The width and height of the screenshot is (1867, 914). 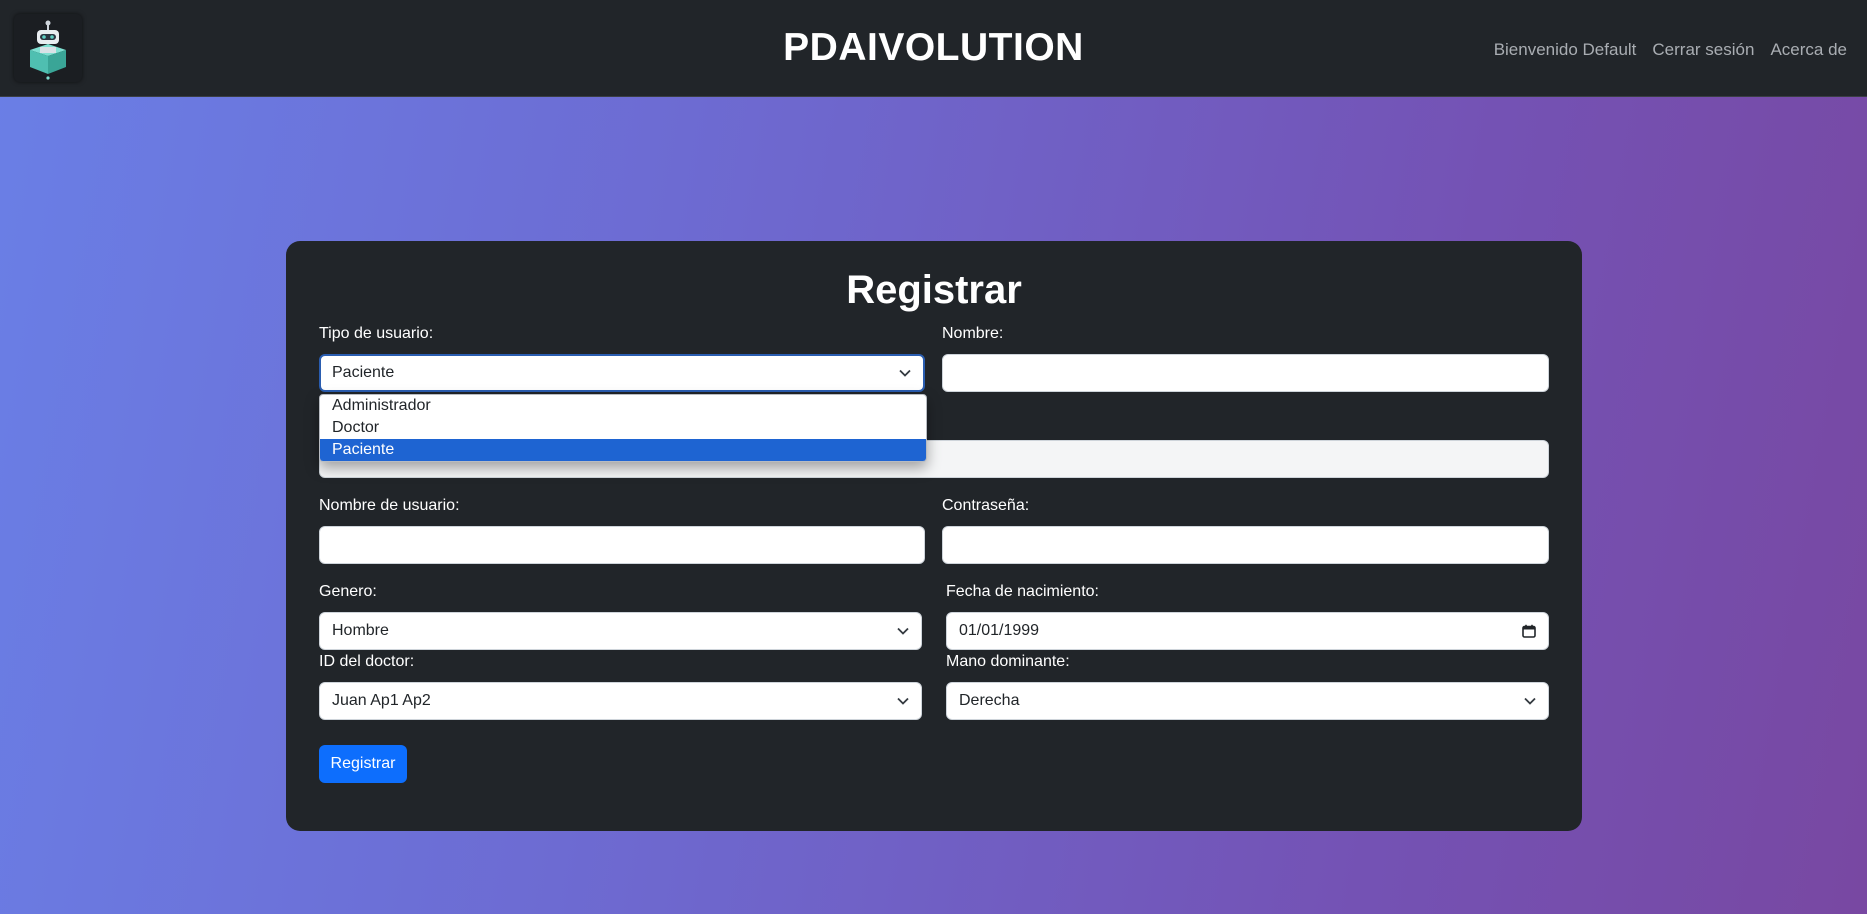 I want to click on password-input, so click(x=1245, y=545).